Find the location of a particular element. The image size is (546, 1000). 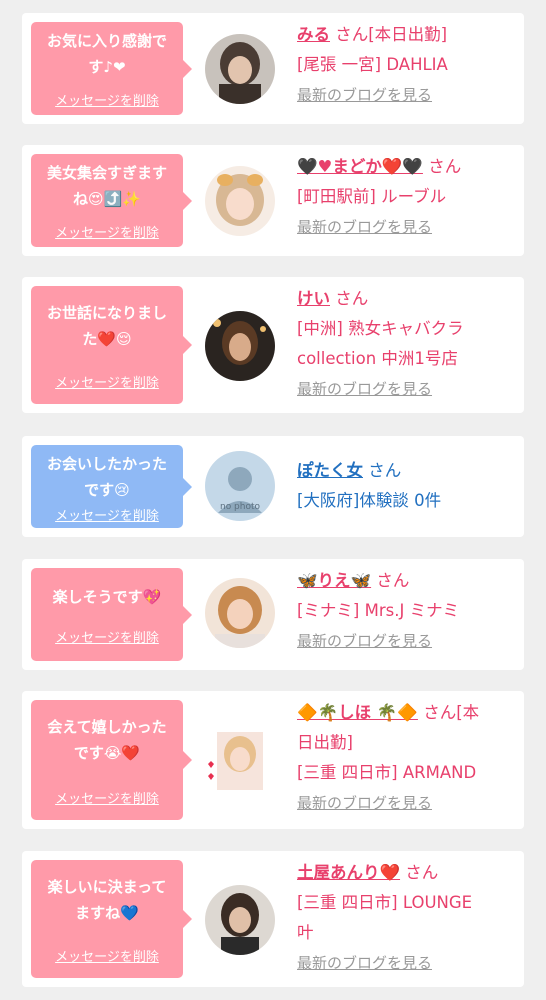

user-name-link: 🖤♥まどか❤️🖤 is located at coordinates (360, 166).